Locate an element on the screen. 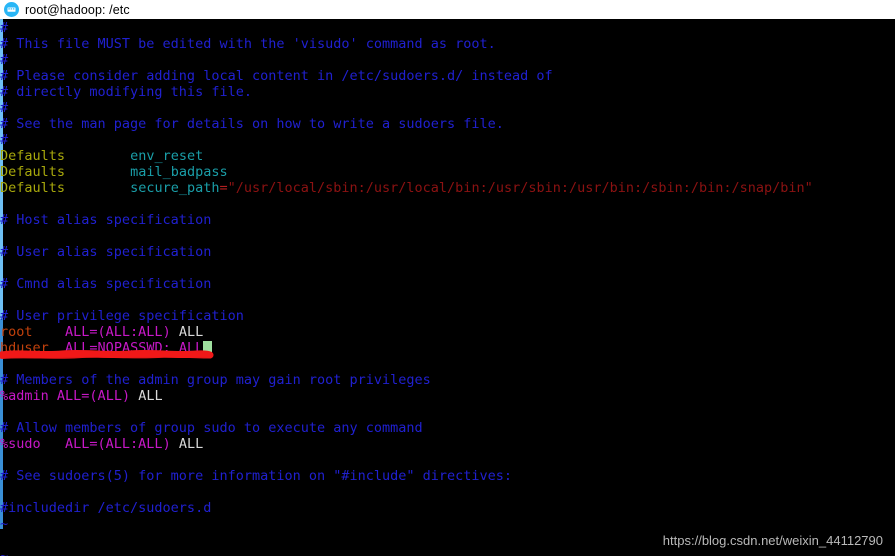 The height and width of the screenshot is (556, 895). window-title: root@hadoop: /etc is located at coordinates (77, 9).